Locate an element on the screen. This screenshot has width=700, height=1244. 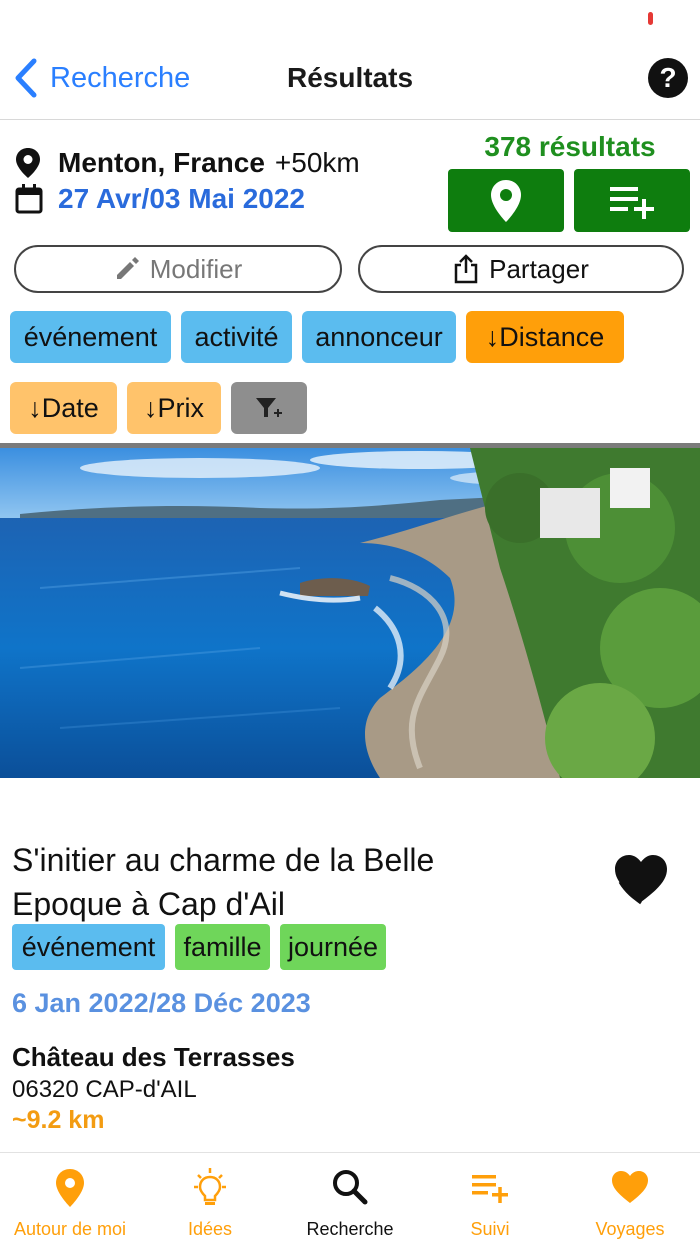
search-icon is located at coordinates (350, 1187).